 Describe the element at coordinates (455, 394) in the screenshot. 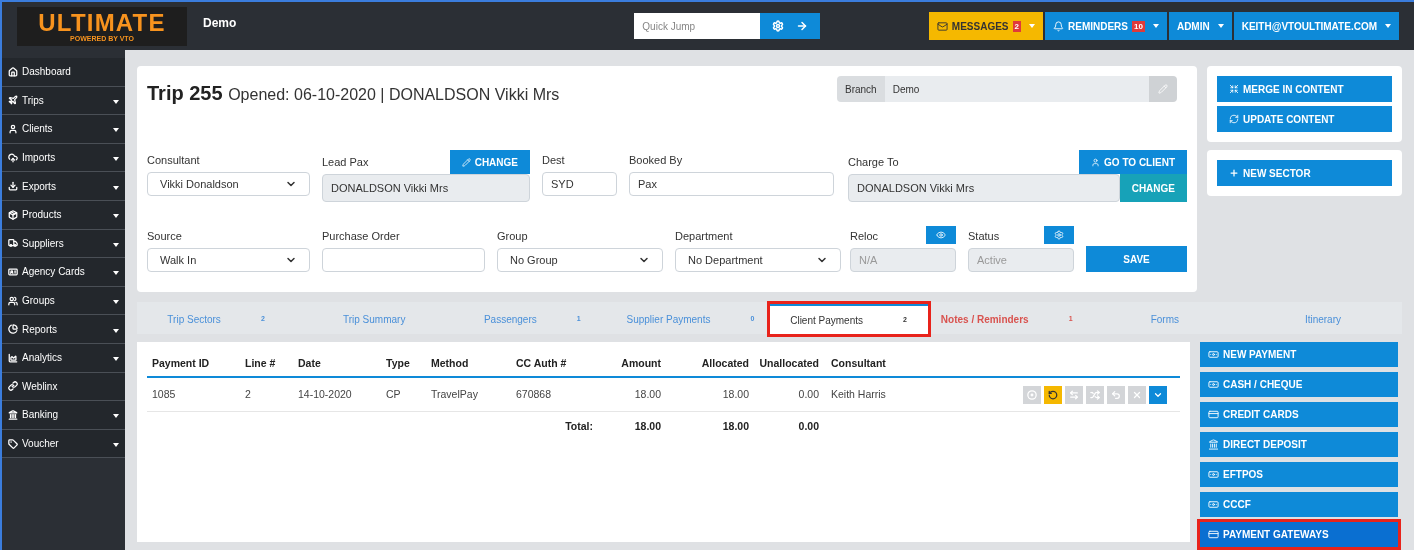

I see `table-cell-text: TravelPay` at that location.